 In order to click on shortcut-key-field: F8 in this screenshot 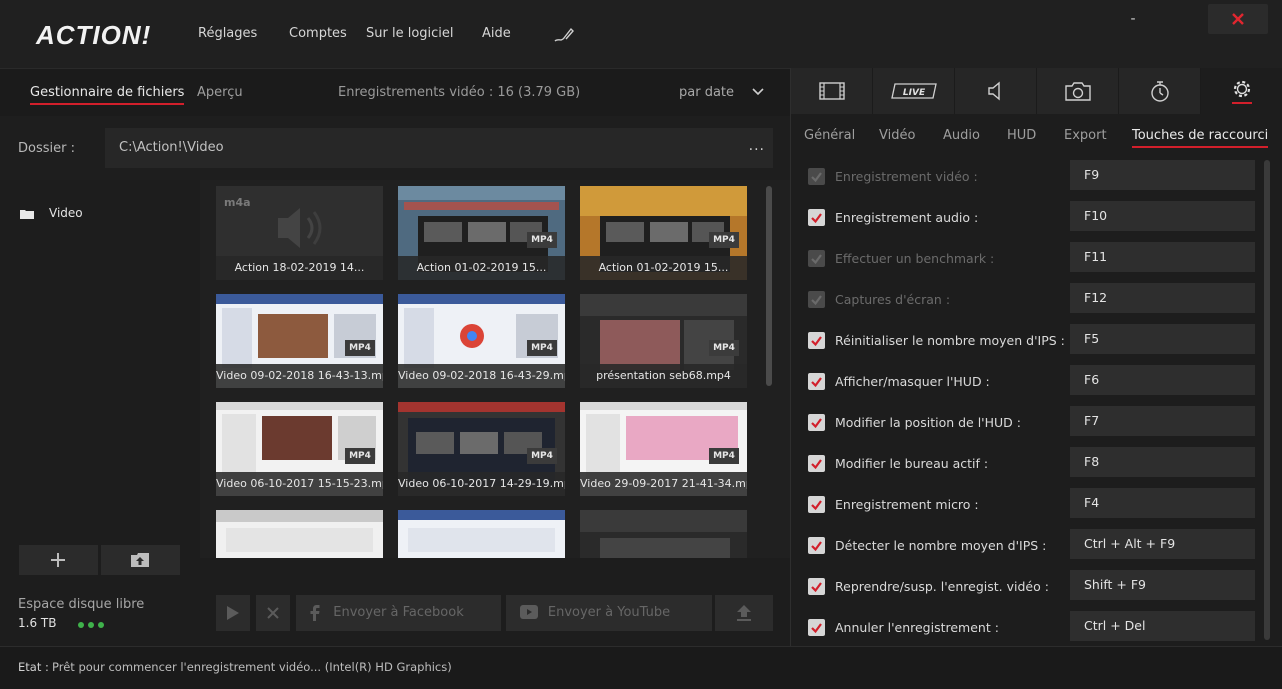, I will do `click(1162, 462)`.